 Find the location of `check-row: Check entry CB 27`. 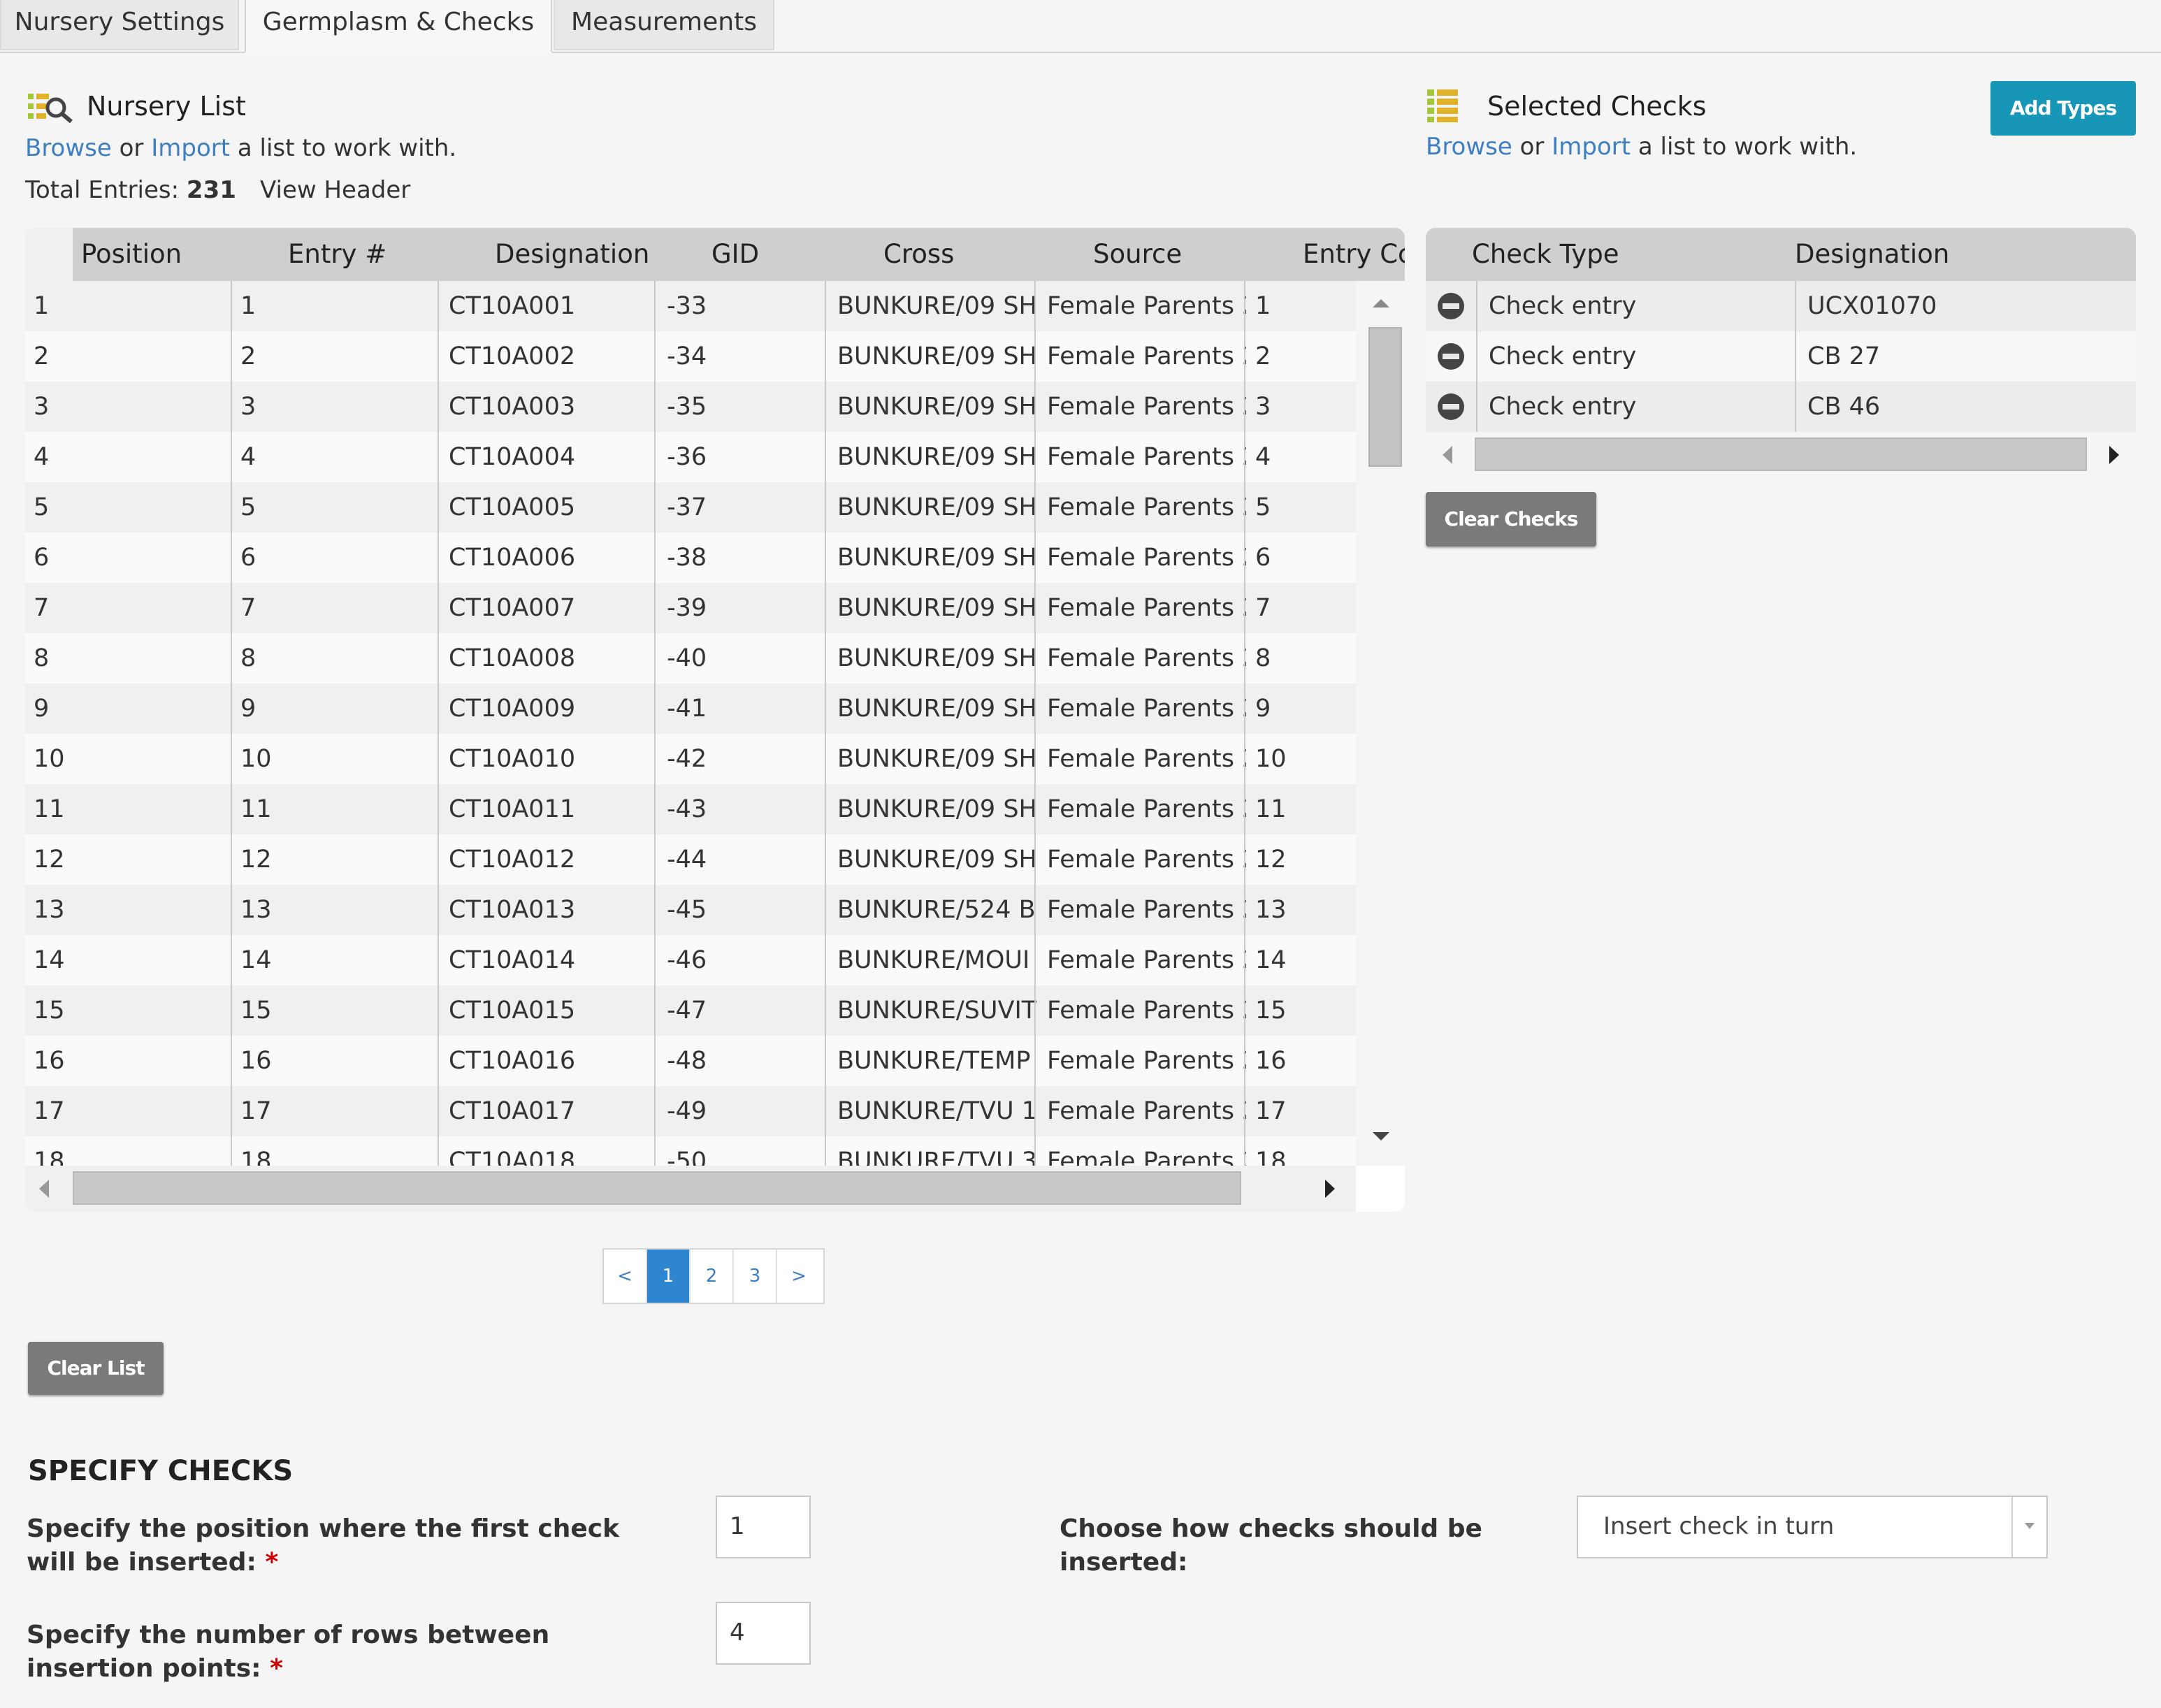

check-row: Check entry CB 27 is located at coordinates (1781, 356).